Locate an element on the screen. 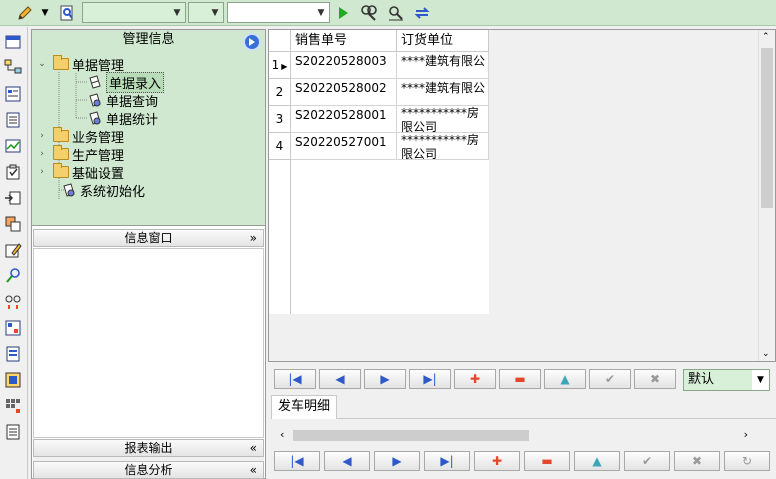 This screenshot has height=479, width=776. scroll-up-icon: ⌃ is located at coordinates (766, 37).